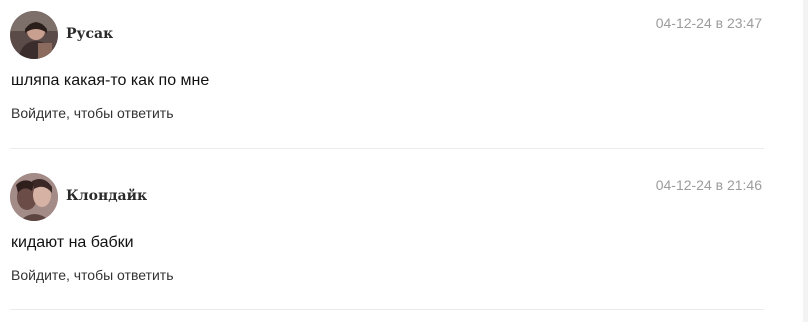 This screenshot has width=808, height=322. I want to click on comment-text: шляпа какая-то как по мне, so click(110, 80).